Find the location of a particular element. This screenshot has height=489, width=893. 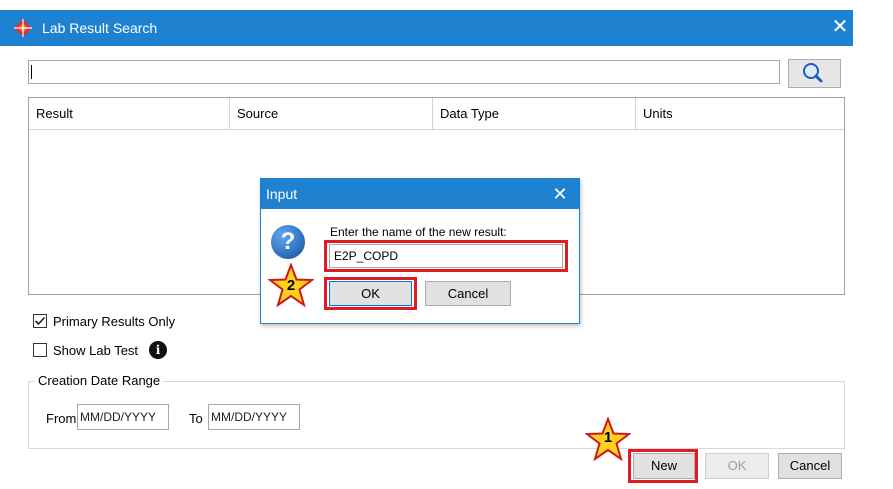

to-label: To is located at coordinates (196, 418).